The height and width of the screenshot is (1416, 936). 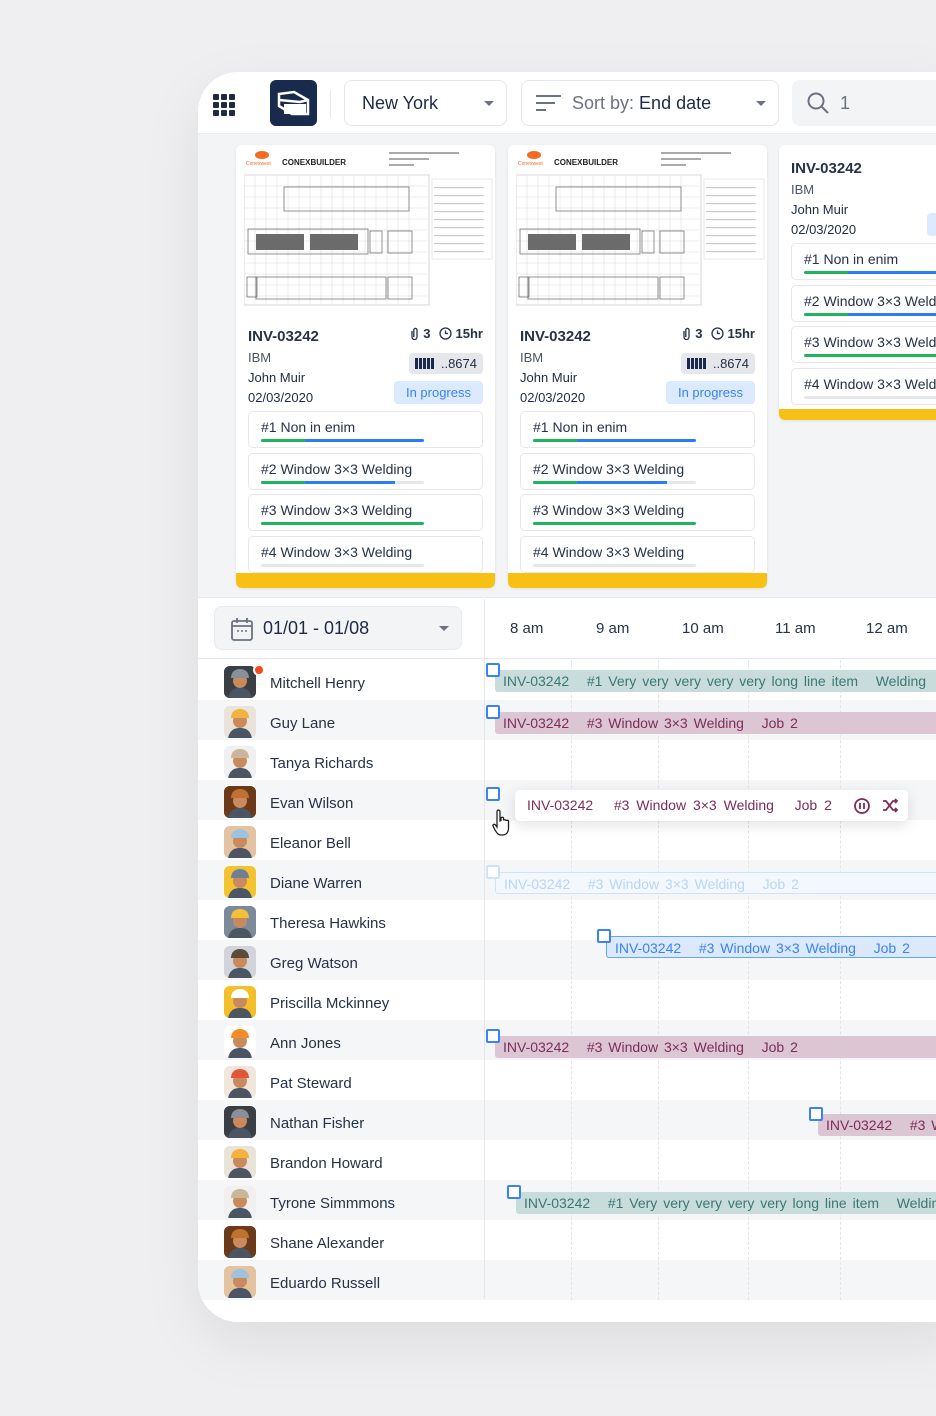 I want to click on resource-name: Mitchell Henry, so click(x=318, y=683).